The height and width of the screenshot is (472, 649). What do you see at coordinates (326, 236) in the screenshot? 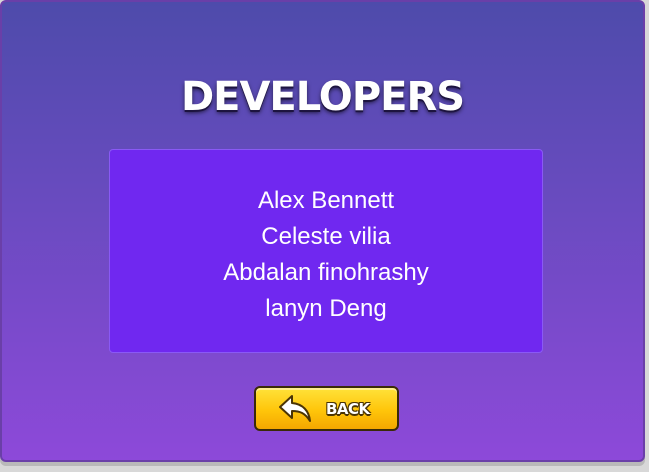
I see `developer-name: Celeste vilia` at bounding box center [326, 236].